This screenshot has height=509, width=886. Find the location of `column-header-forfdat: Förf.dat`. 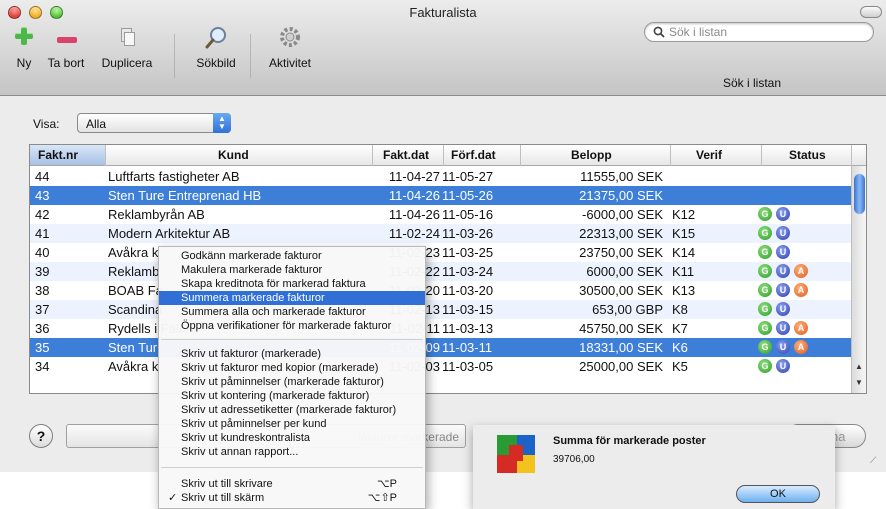

column-header-forfdat: Förf.dat is located at coordinates (473, 155).